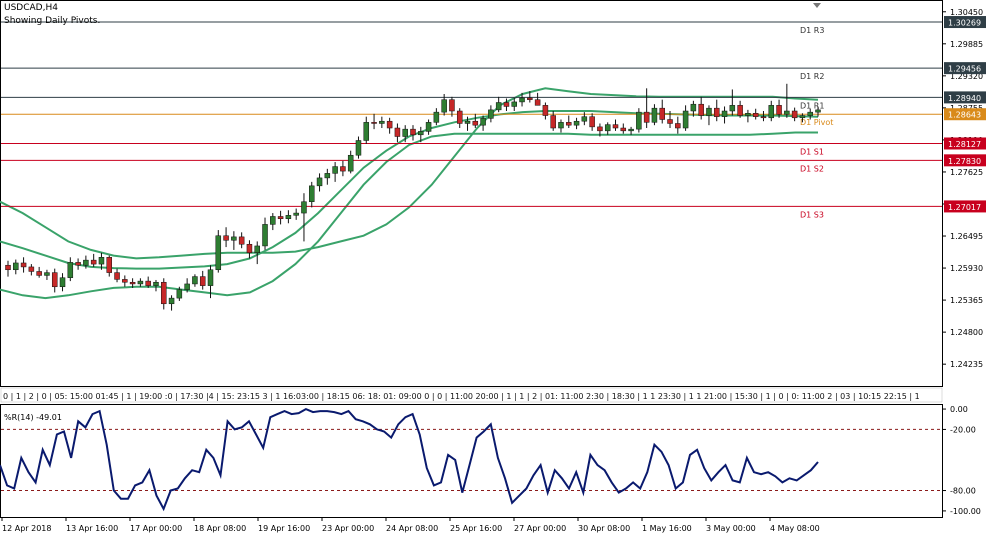 Image resolution: width=995 pixels, height=547 pixels. What do you see at coordinates (964, 115) in the screenshot?
I see `level-price-label-3: 1.28643` at bounding box center [964, 115].